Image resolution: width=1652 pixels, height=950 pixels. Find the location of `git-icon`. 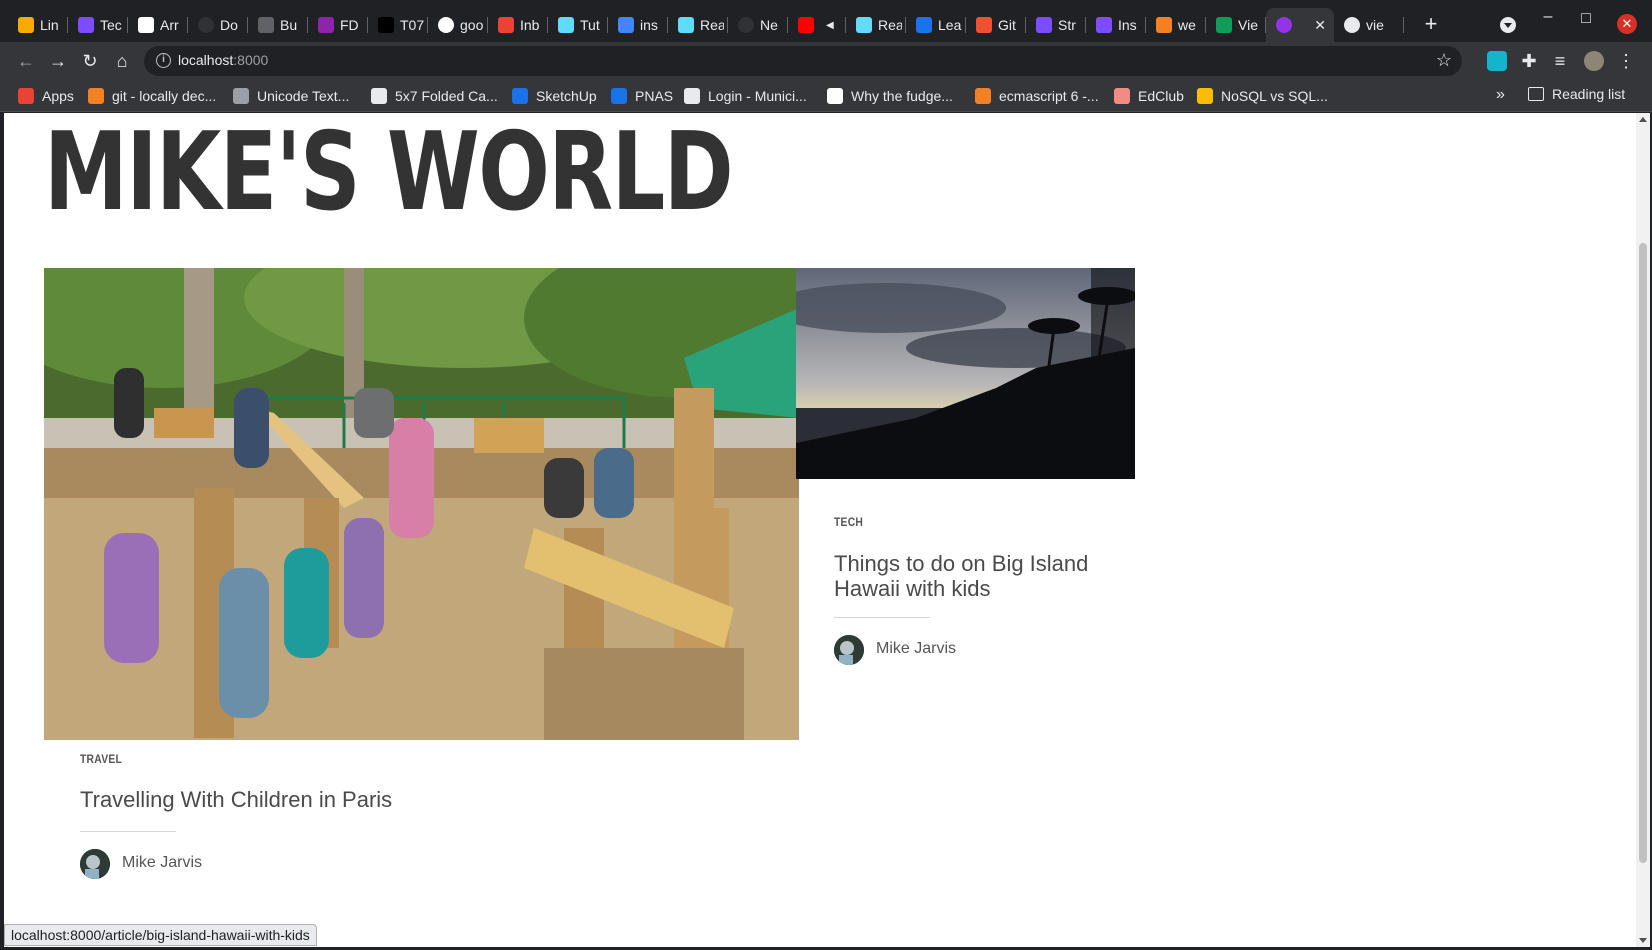

git-icon is located at coordinates (984, 25).